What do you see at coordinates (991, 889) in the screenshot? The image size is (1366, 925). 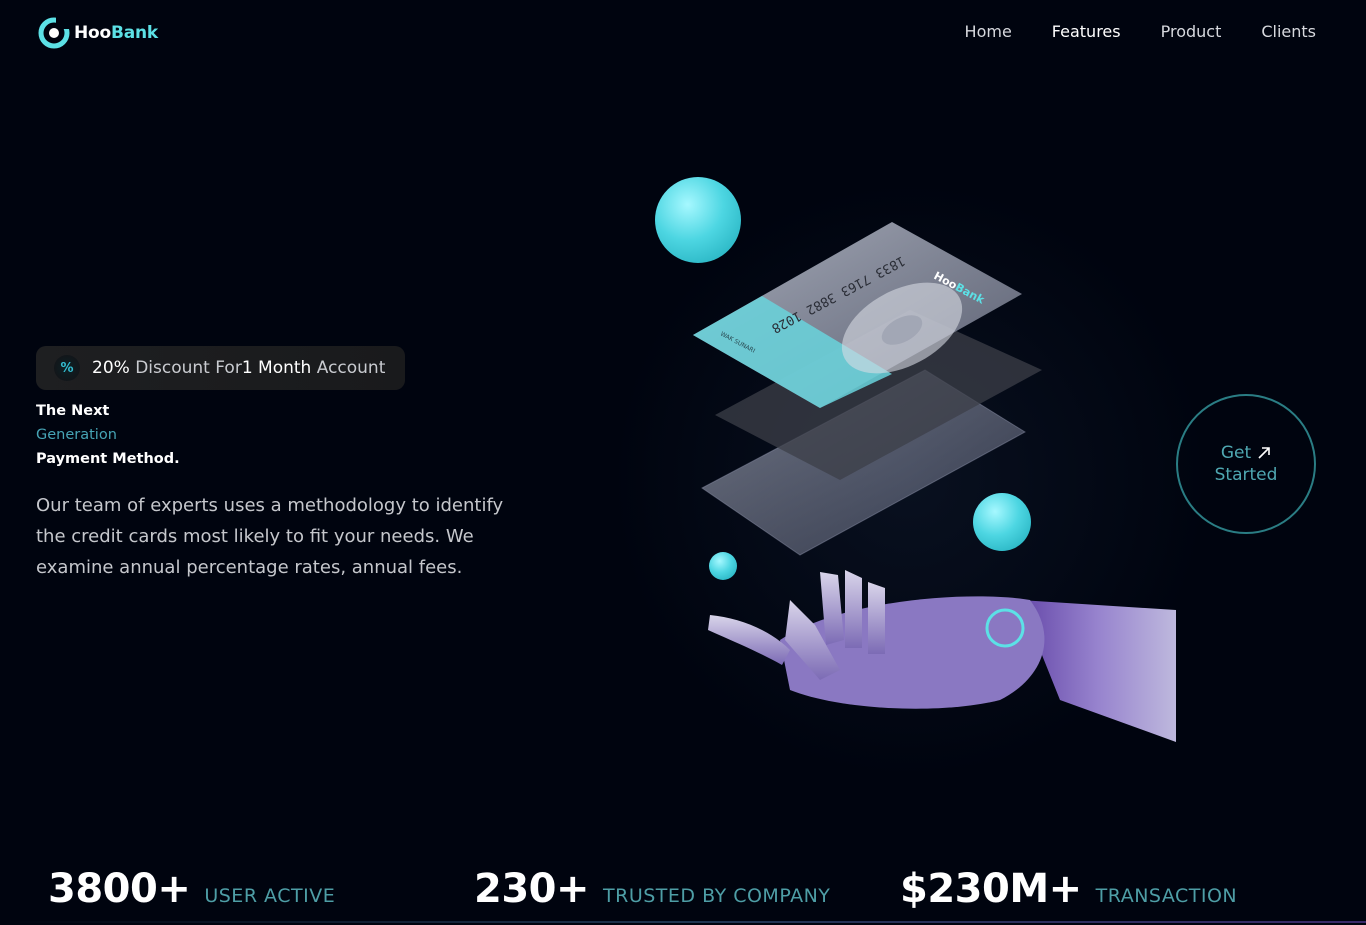 I see `stat-value: $230M+` at bounding box center [991, 889].